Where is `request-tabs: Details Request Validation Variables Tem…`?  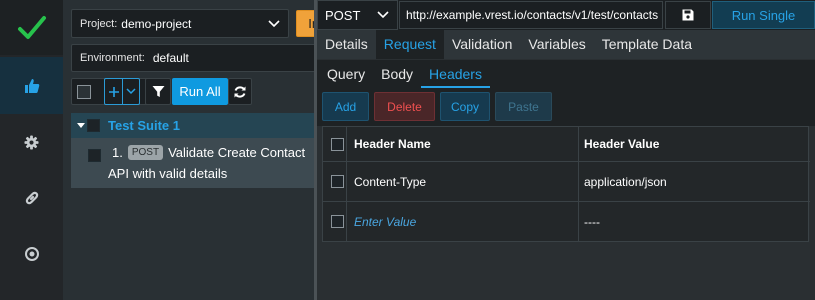 request-tabs: Details Request Validation Variables Tem… is located at coordinates (566, 44).